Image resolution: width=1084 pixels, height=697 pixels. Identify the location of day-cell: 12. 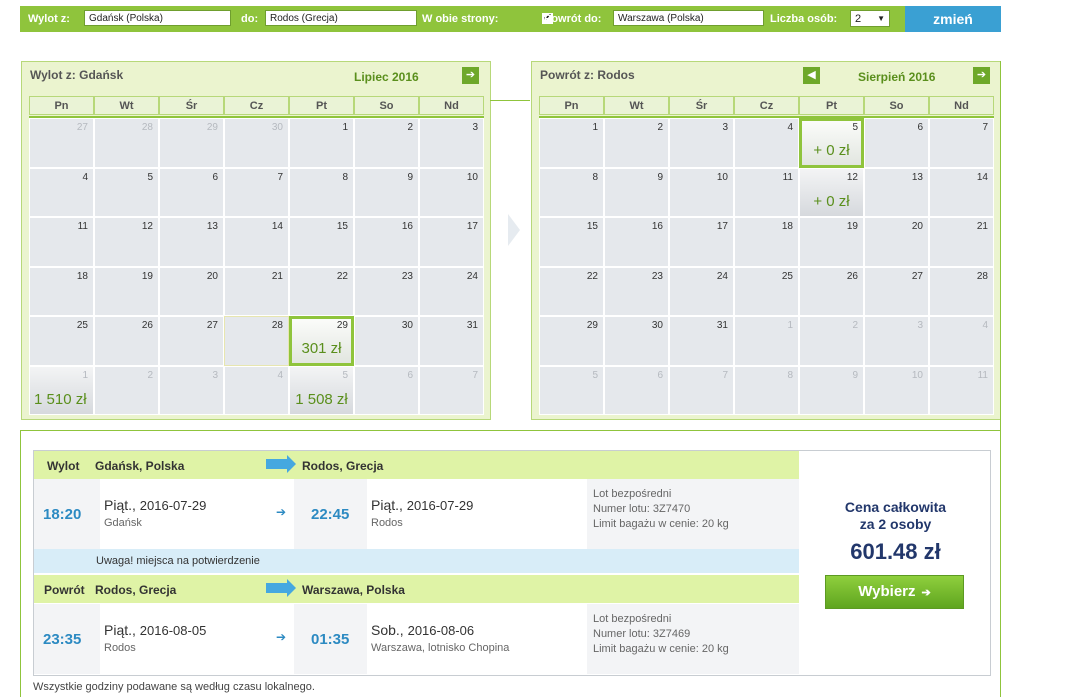
(126, 242).